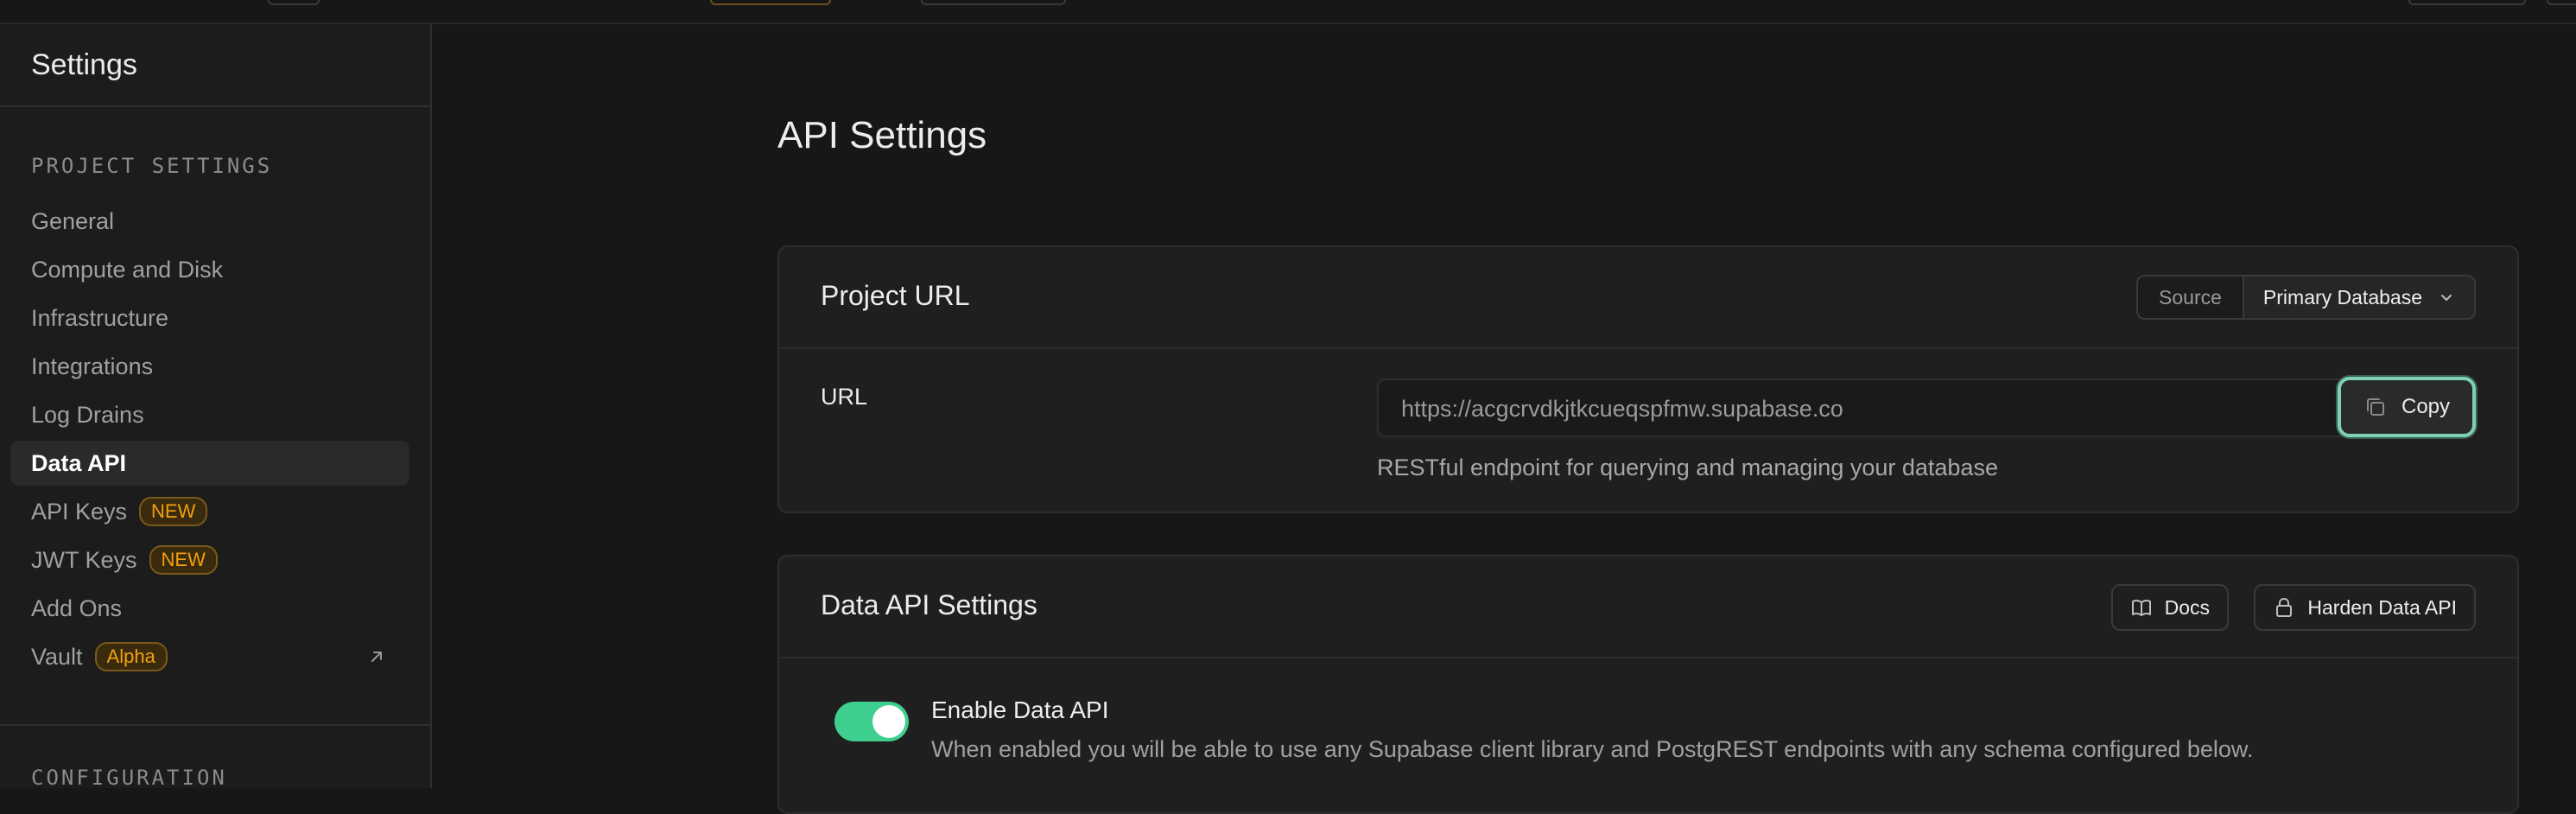 This screenshot has width=2576, height=814. I want to click on sidebar-item-jwt-keys: JWT Keys NEW, so click(209, 559).